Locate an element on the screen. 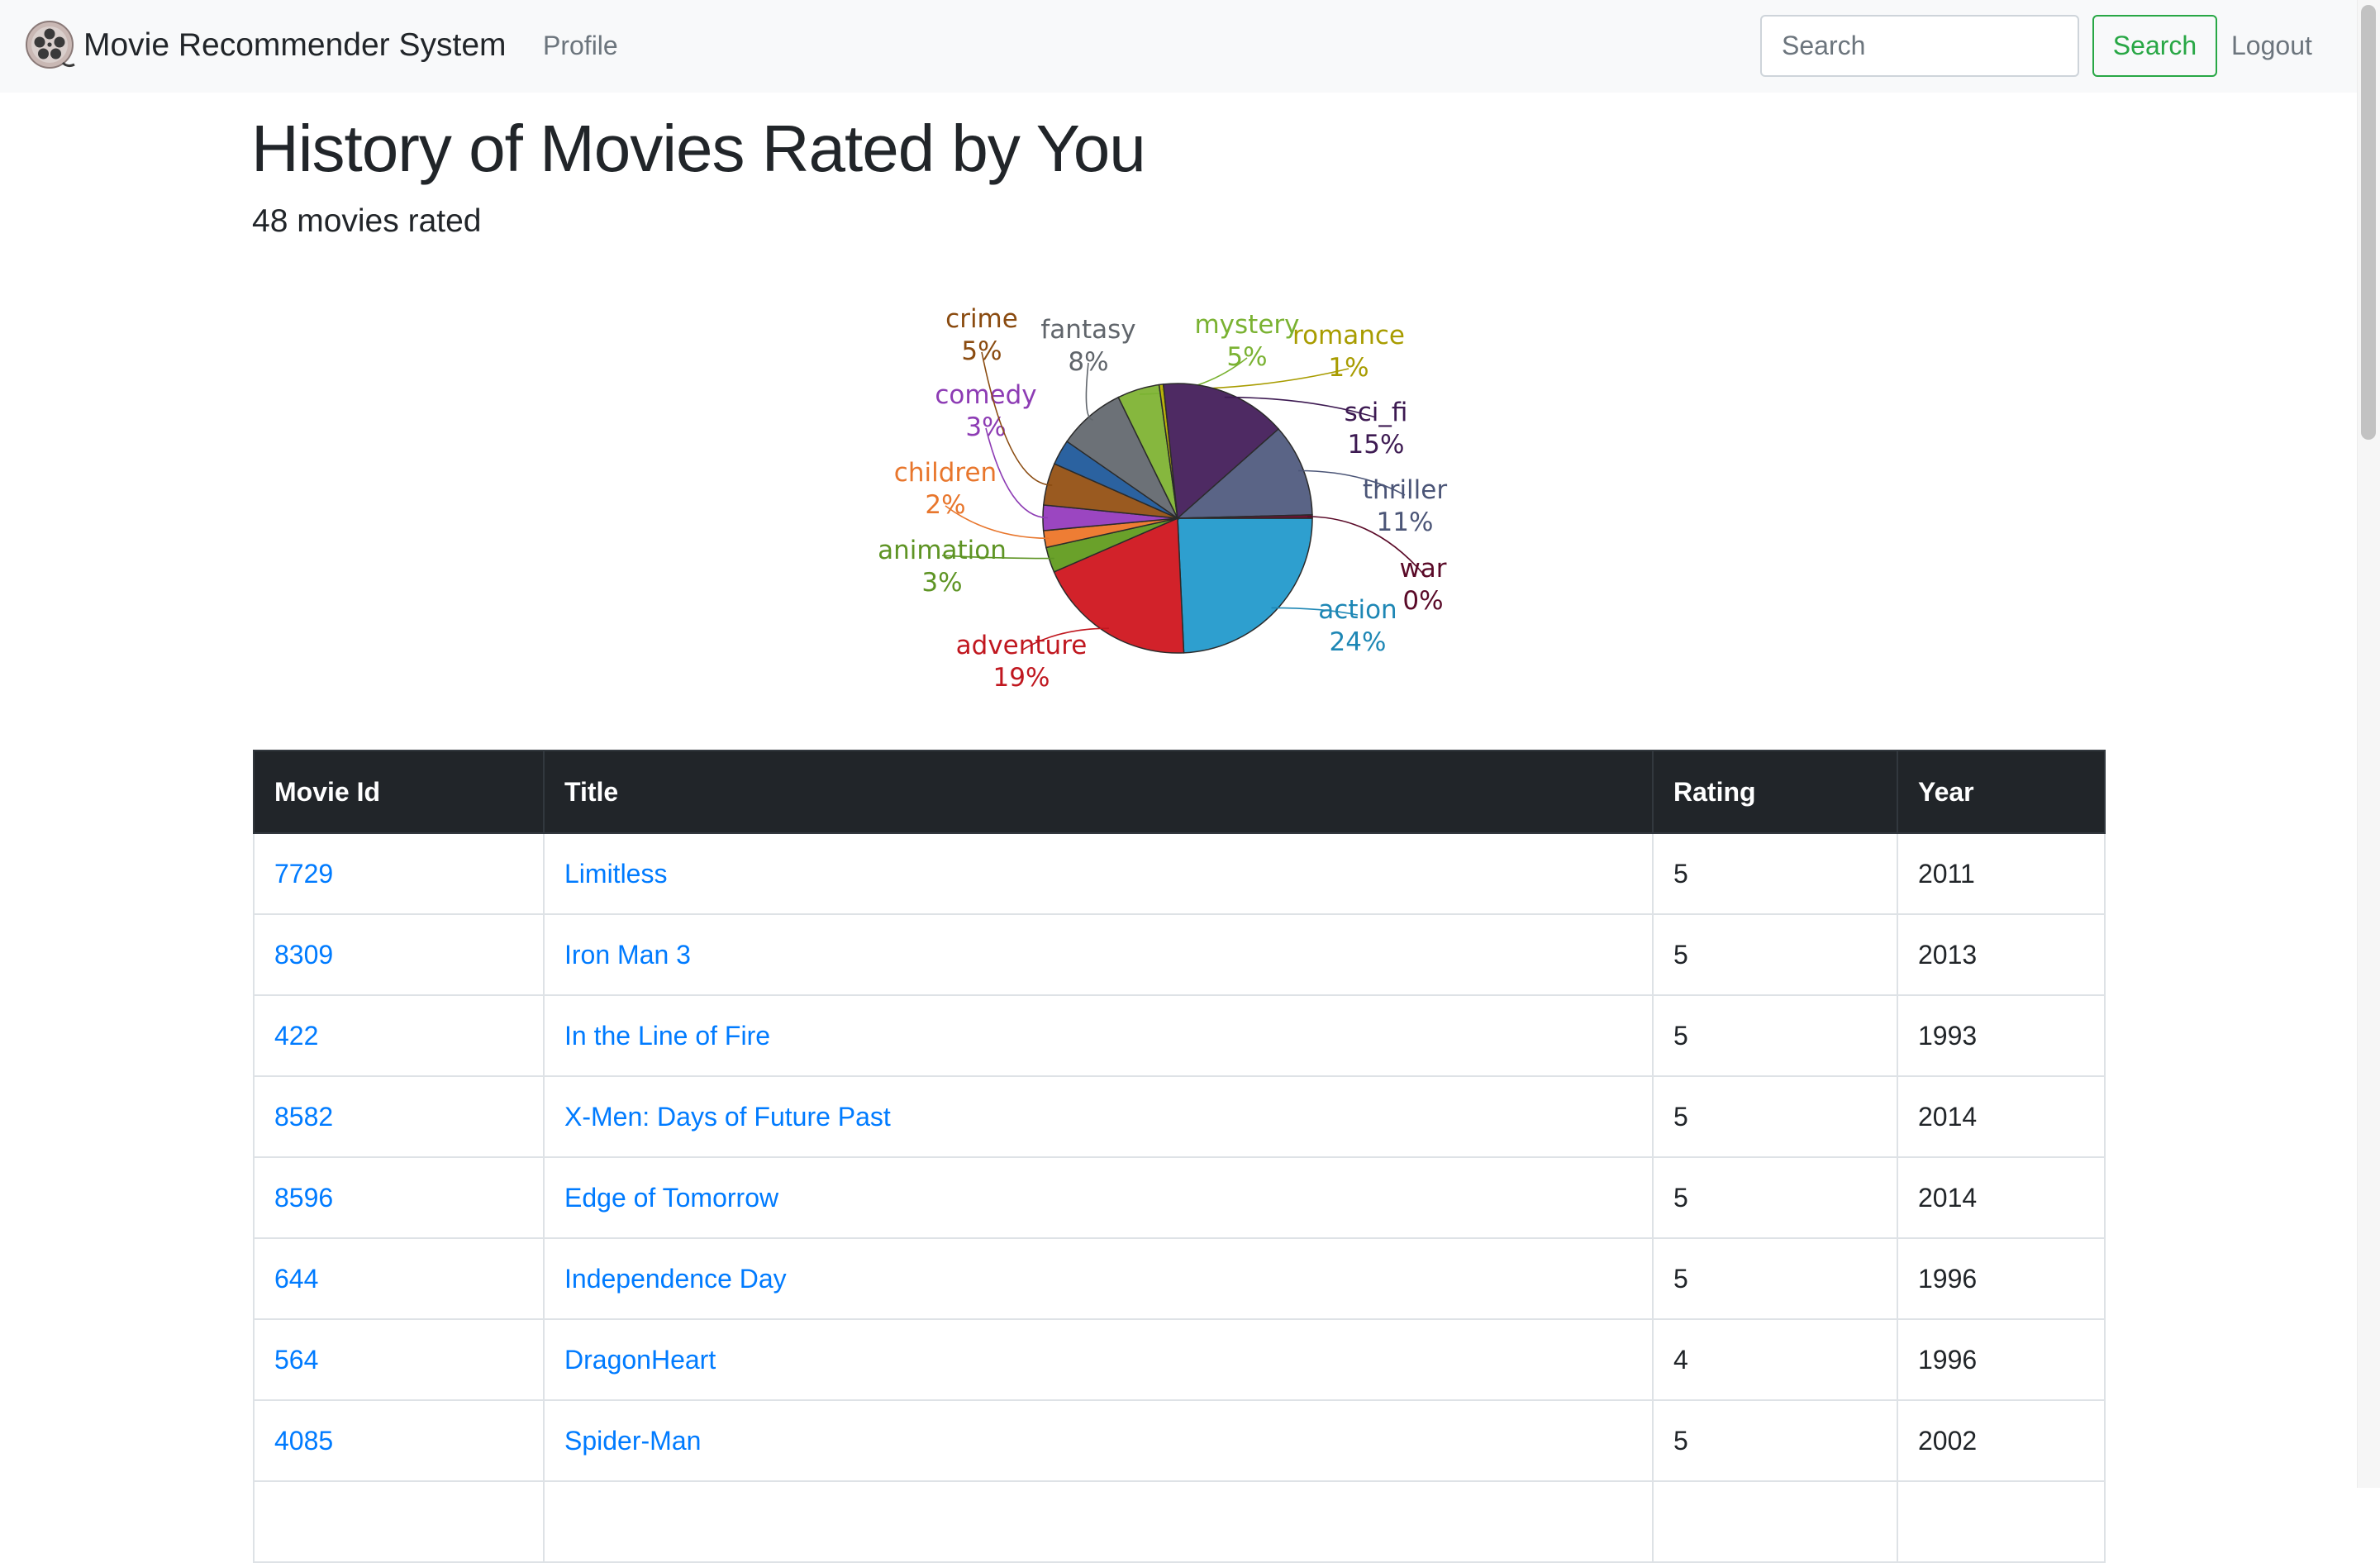 The image size is (2380, 1563). movie-id-cell: 8582 is located at coordinates (399, 1116).